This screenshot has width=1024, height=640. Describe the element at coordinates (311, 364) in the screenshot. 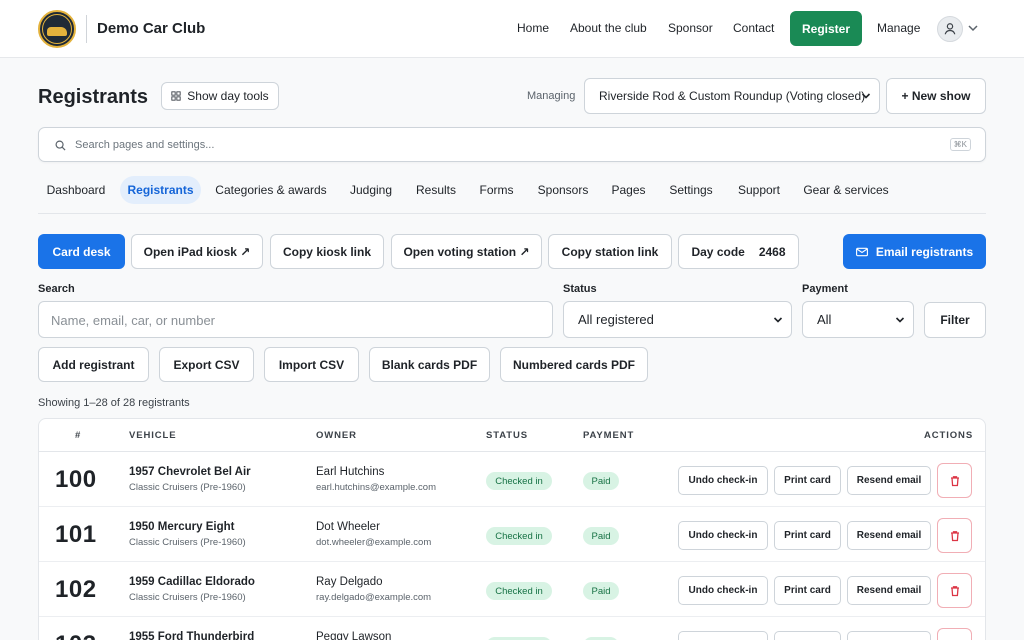

I see `import-csv-button: Import CSV` at that location.